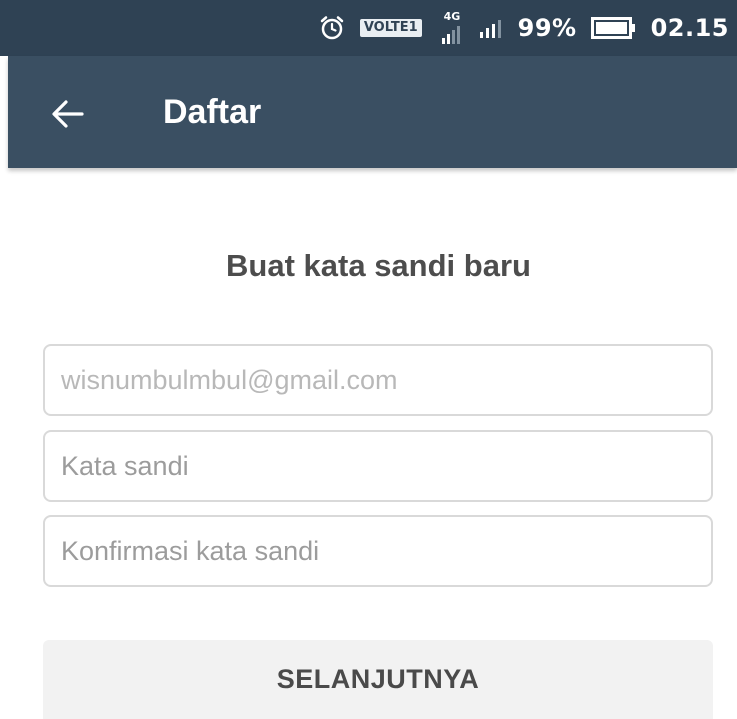 This screenshot has height=719, width=737. What do you see at coordinates (390, 28) in the screenshot?
I see `volte-badge: VOLTE1` at bounding box center [390, 28].